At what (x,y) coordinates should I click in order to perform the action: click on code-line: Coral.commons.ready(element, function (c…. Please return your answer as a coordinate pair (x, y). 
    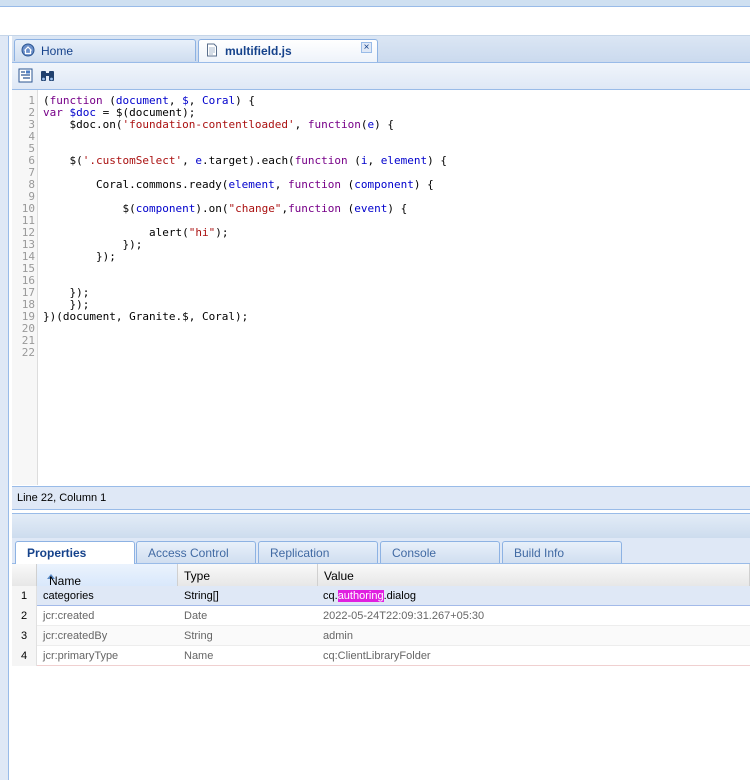
    Looking at the image, I should click on (238, 184).